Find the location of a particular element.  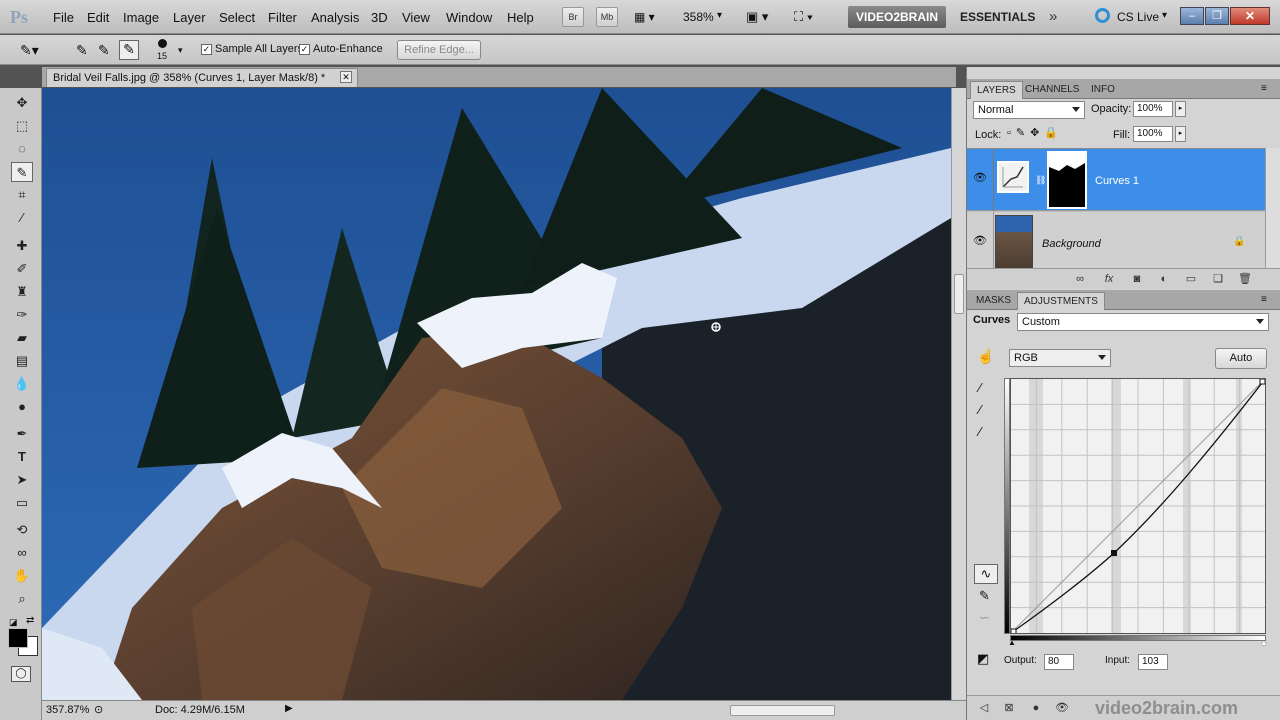

workspace-video2brain: VIDEO2BRAIN is located at coordinates (897, 17).